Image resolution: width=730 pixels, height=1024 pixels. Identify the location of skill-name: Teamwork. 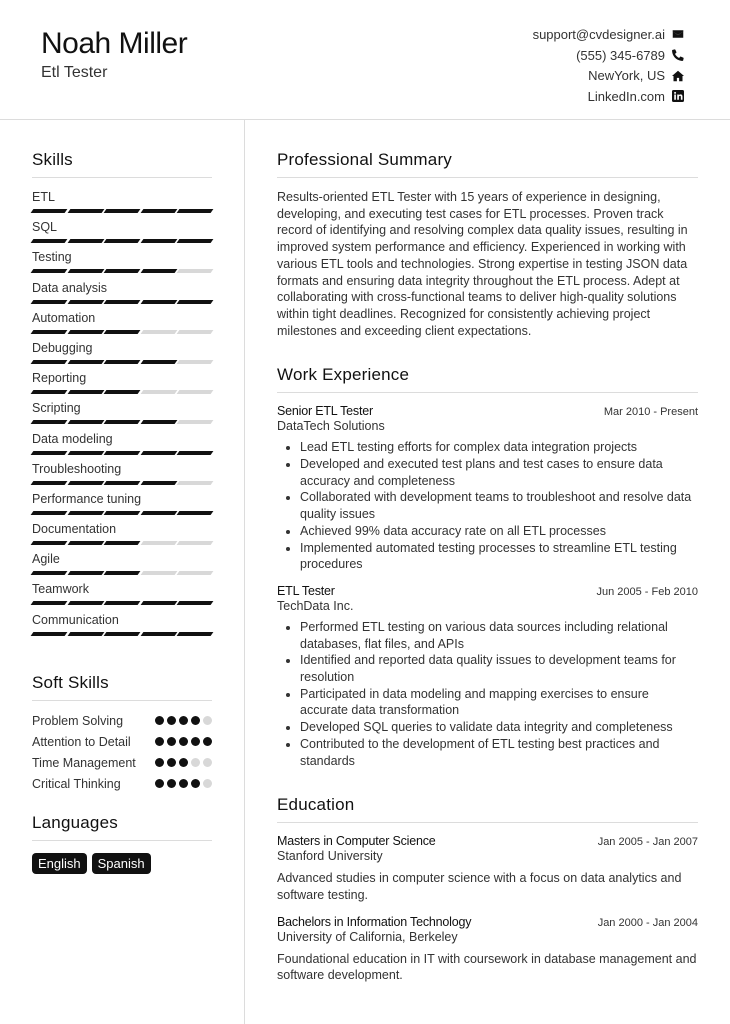
(60, 589).